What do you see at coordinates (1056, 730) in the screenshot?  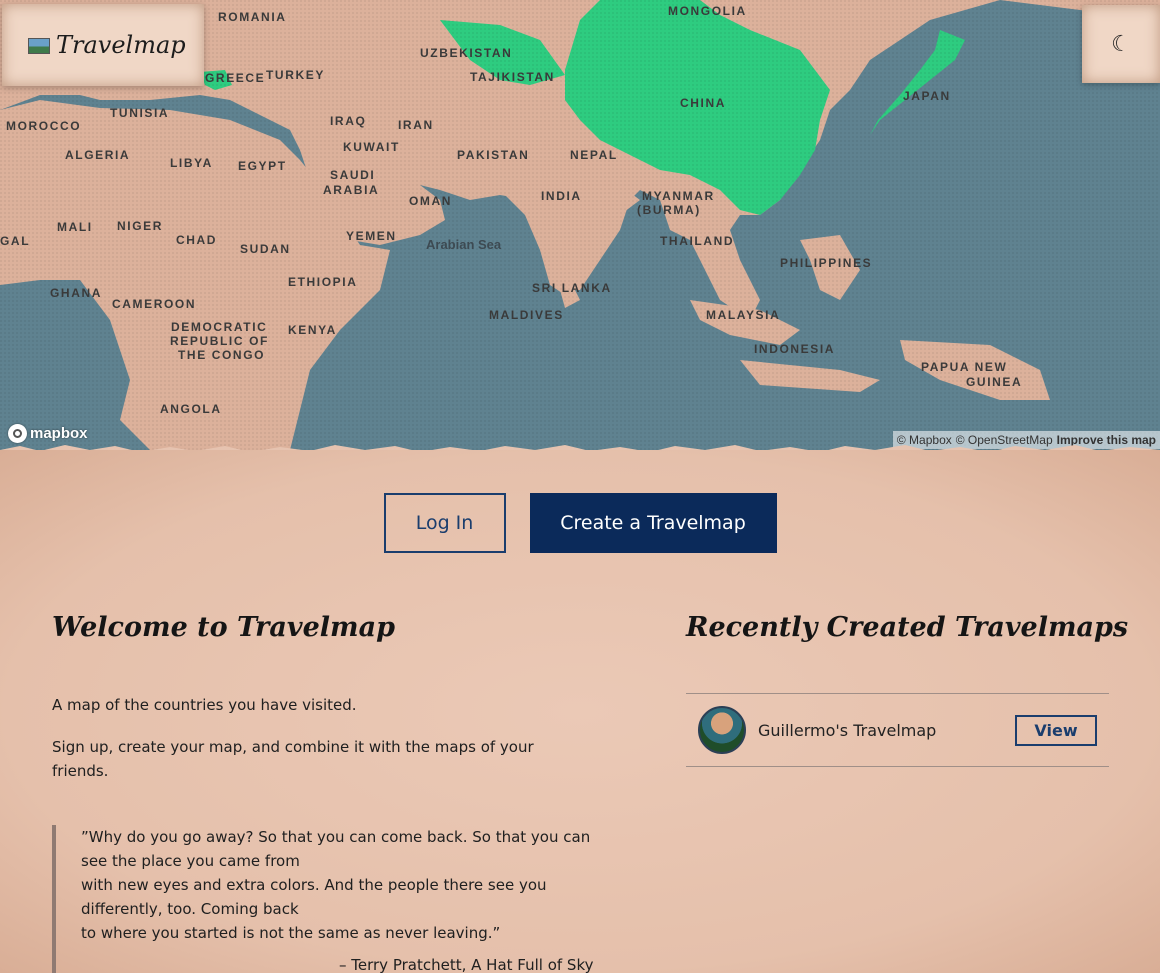 I see `view-button: View` at bounding box center [1056, 730].